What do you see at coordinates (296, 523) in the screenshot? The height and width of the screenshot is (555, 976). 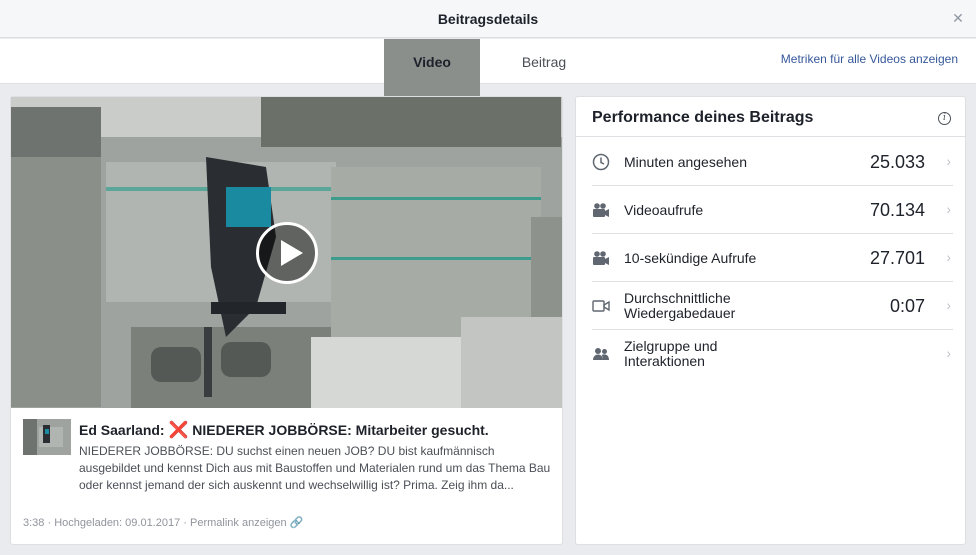 I see `link-icon: 🔗` at bounding box center [296, 523].